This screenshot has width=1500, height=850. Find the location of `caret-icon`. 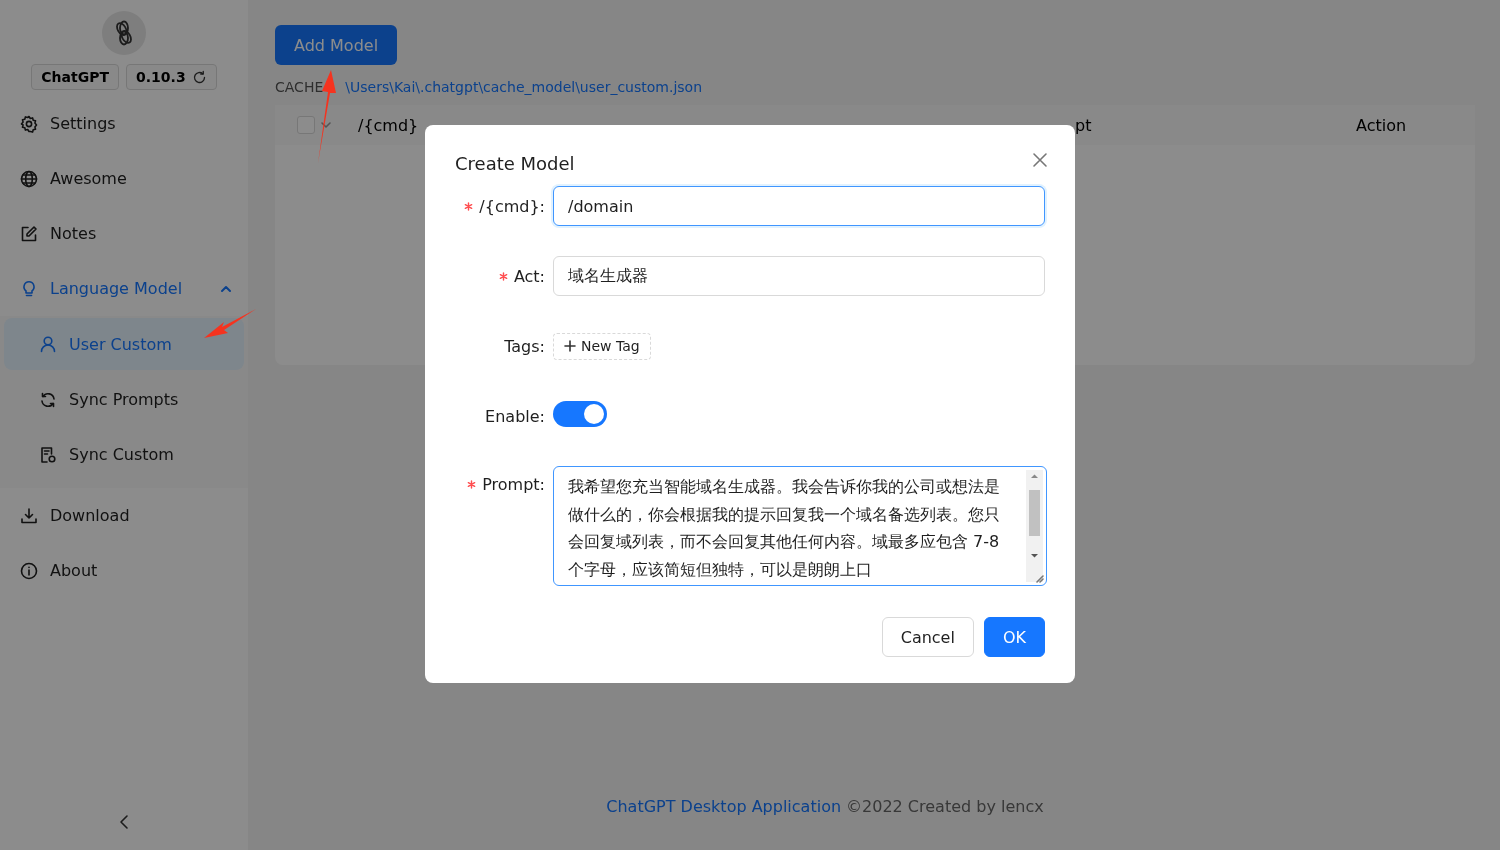

caret-icon is located at coordinates (326, 125).